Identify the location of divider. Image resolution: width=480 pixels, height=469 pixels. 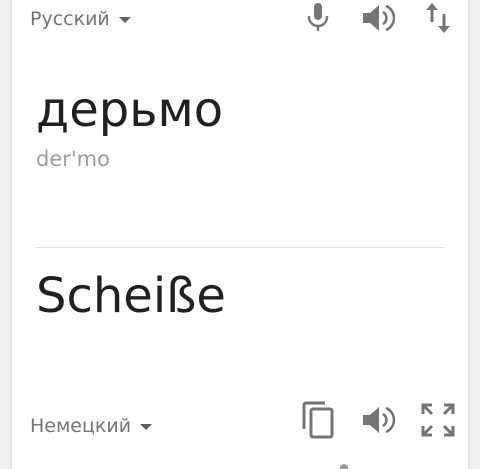
(240, 247).